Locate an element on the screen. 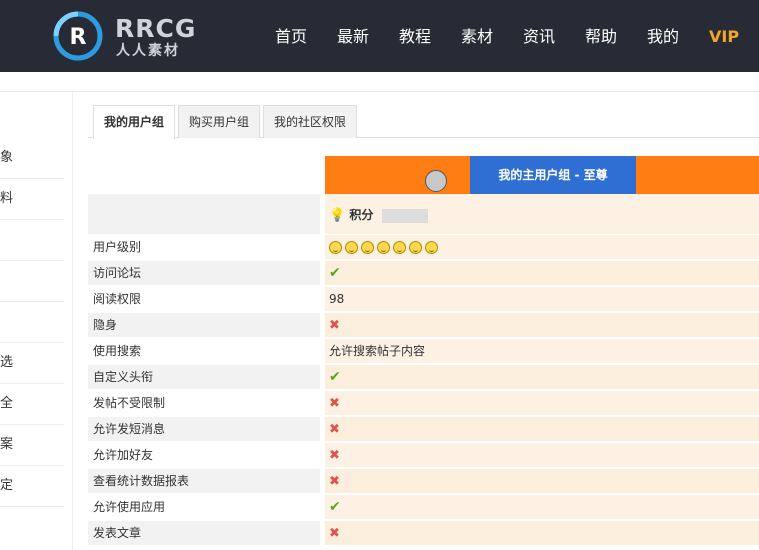  permission-label: 阅读权限 is located at coordinates (117, 299).